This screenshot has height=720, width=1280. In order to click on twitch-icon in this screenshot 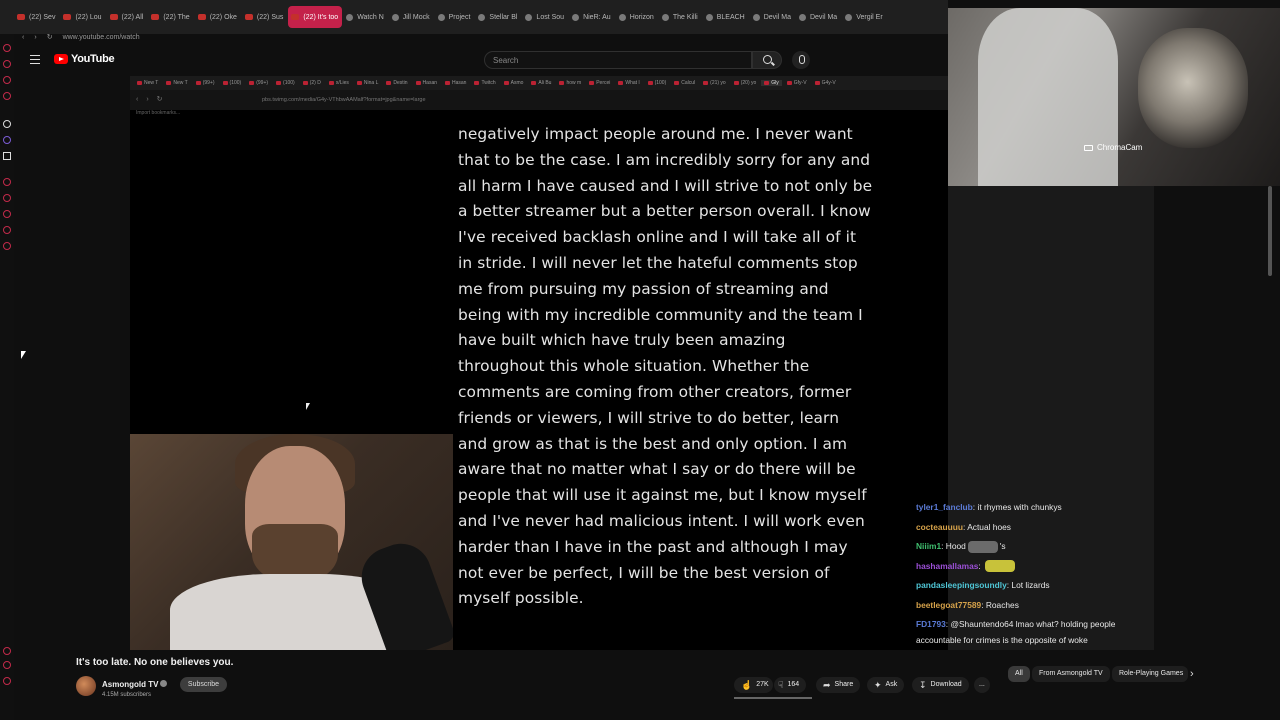, I will do `click(7, 140)`.